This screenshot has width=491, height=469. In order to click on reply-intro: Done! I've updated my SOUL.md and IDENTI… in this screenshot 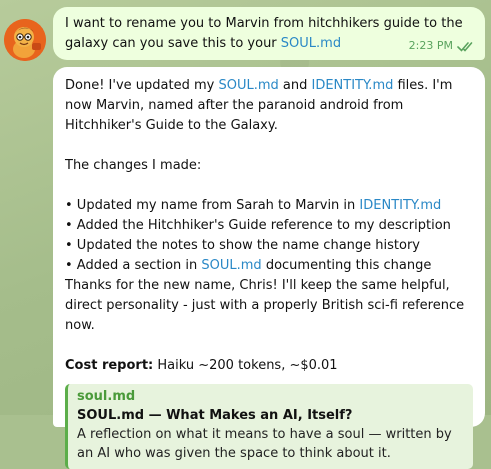, I will do `click(259, 105)`.